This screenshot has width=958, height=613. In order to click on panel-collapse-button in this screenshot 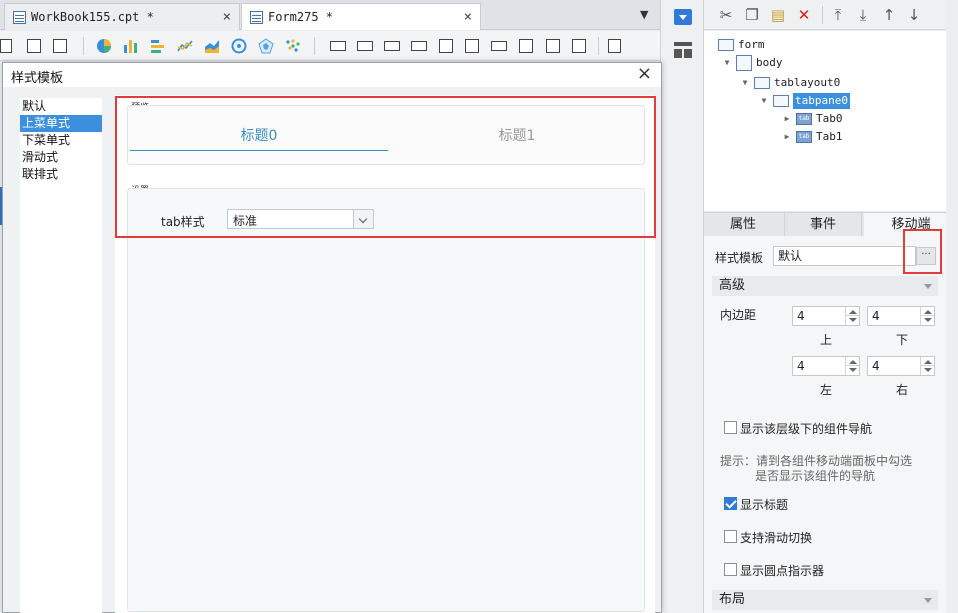, I will do `click(683, 17)`.